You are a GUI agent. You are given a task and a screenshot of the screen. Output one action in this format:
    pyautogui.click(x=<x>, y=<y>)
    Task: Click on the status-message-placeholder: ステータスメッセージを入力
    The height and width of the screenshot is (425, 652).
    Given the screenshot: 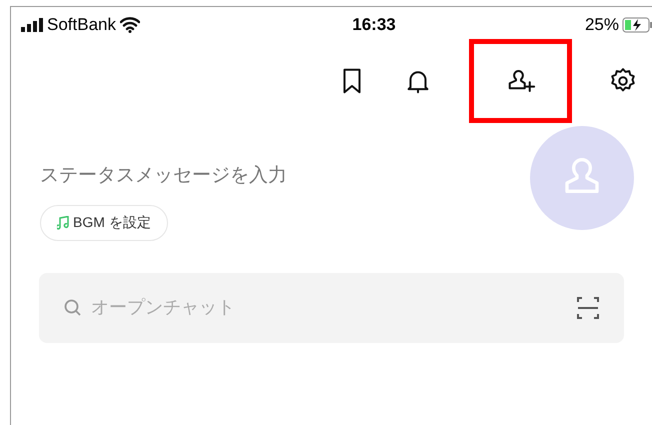 What is the action you would take?
    pyautogui.click(x=163, y=176)
    